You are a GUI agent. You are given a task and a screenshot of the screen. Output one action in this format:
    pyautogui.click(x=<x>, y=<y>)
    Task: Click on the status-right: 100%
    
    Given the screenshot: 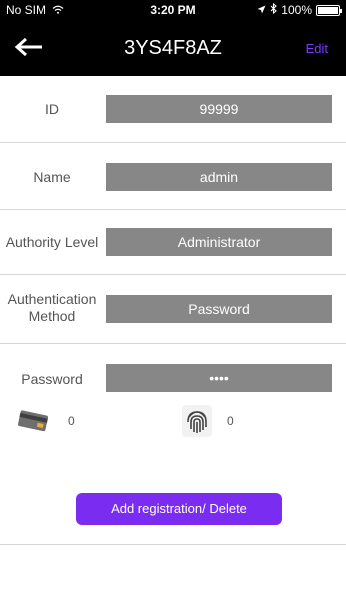 What is the action you would take?
    pyautogui.click(x=299, y=9)
    